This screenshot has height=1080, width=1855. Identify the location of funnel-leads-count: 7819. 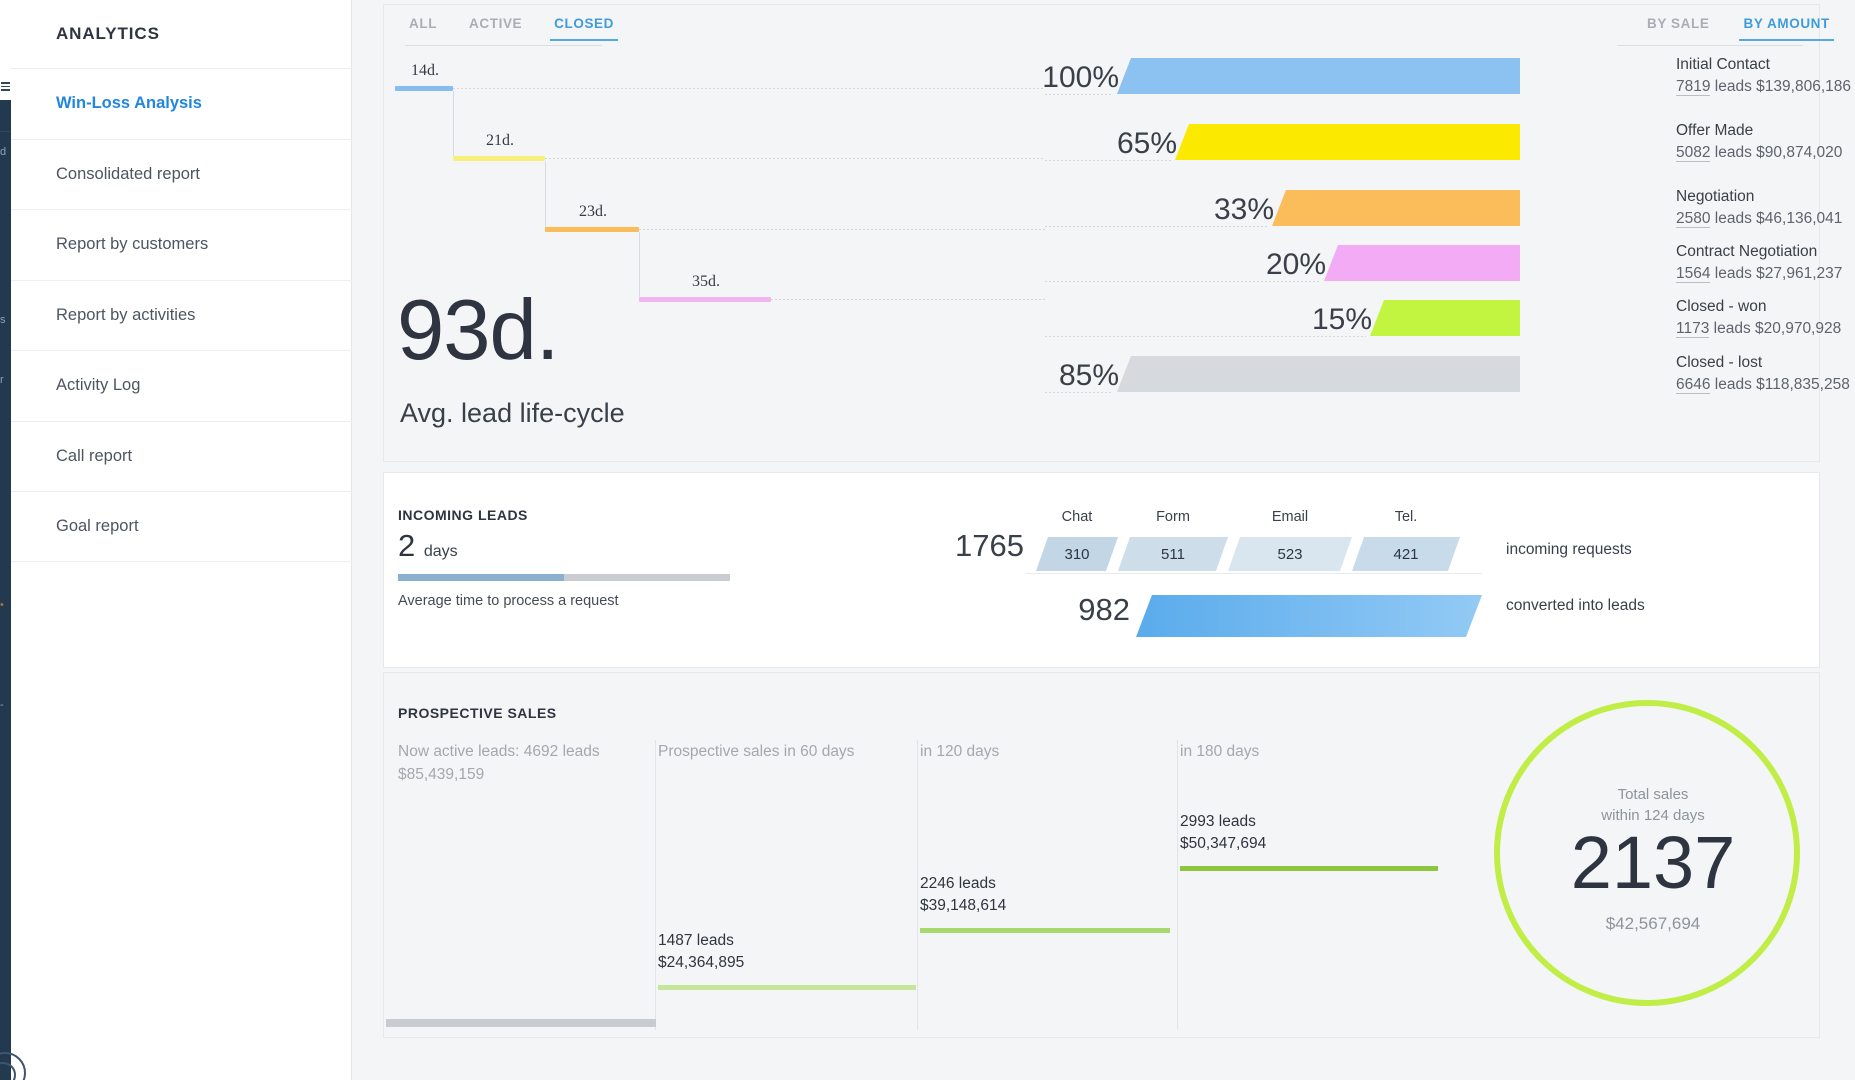
(1693, 87).